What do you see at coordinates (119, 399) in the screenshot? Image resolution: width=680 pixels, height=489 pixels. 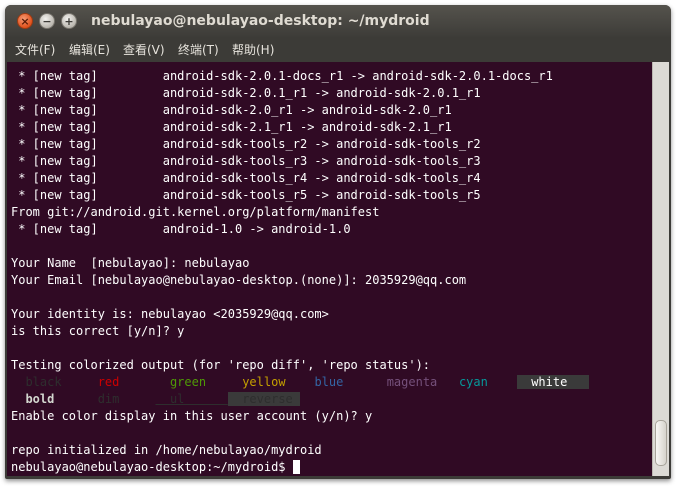 I see `color-sample: dim` at bounding box center [119, 399].